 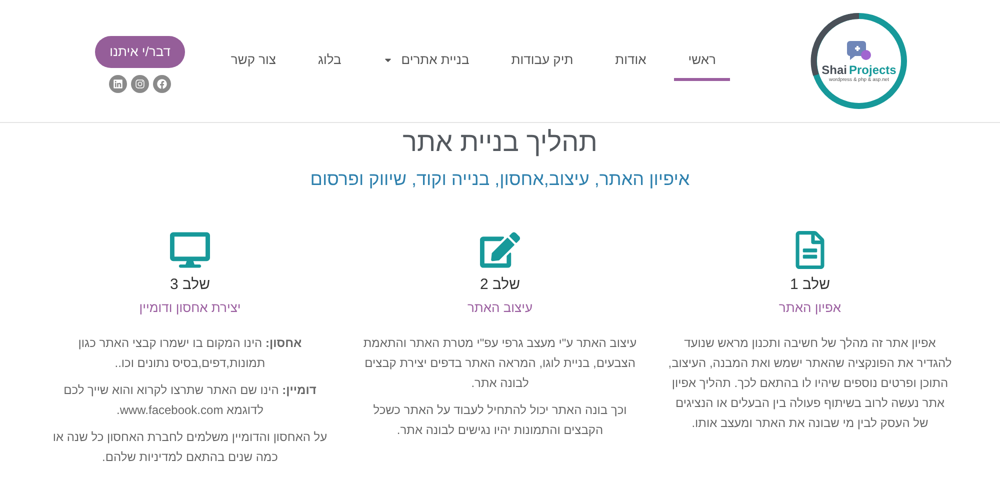 I want to click on nav-link: ראשי, so click(x=702, y=61).